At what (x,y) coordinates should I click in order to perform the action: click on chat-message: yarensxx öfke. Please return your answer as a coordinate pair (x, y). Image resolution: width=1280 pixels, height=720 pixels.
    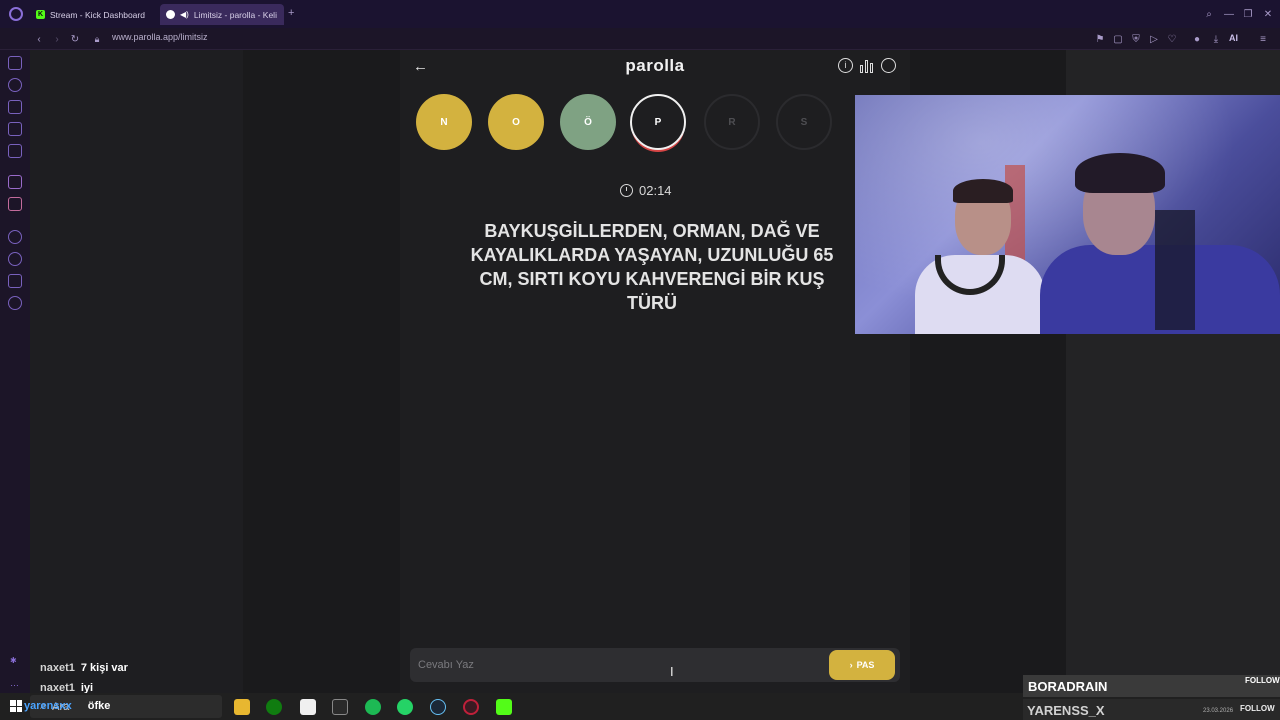
    Looking at the image, I should click on (67, 706).